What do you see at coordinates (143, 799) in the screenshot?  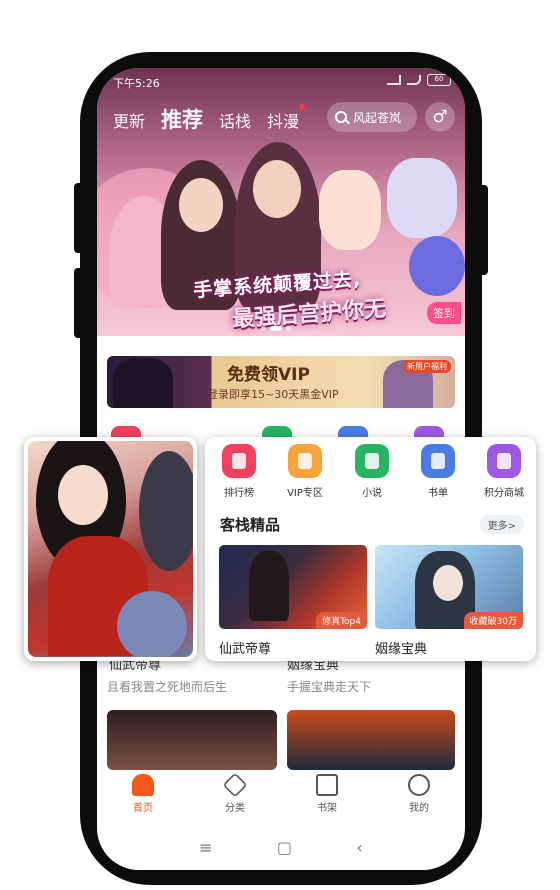 I see `tab-home: 首页` at bounding box center [143, 799].